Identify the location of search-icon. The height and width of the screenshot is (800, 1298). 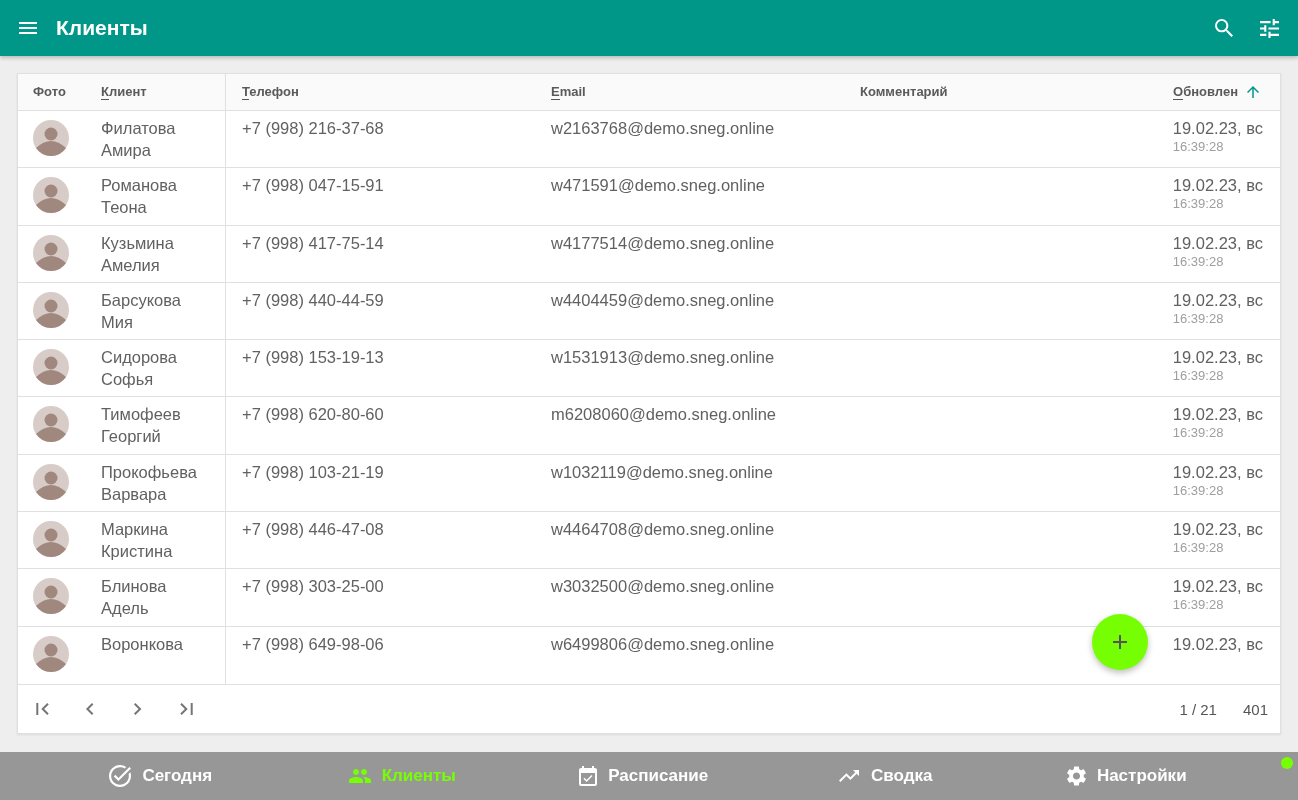
(1224, 28).